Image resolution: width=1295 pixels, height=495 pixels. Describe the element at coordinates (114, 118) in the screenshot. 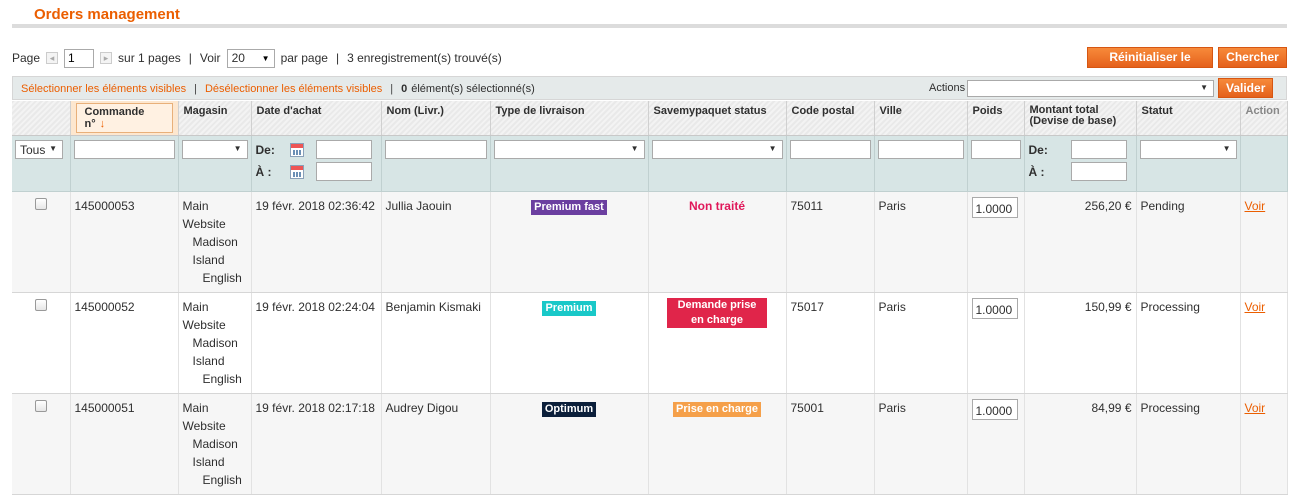

I see `col-header-order-label: Commande n°` at that location.